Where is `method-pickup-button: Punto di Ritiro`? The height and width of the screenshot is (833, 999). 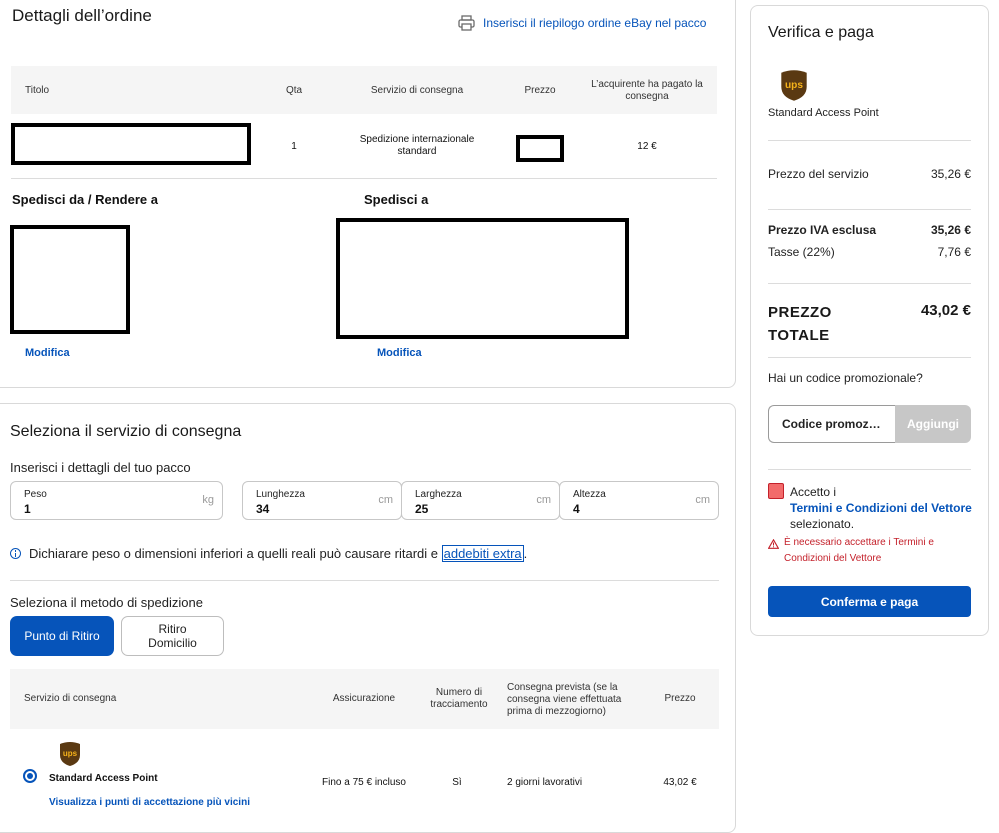 method-pickup-button: Punto di Ritiro is located at coordinates (62, 636).